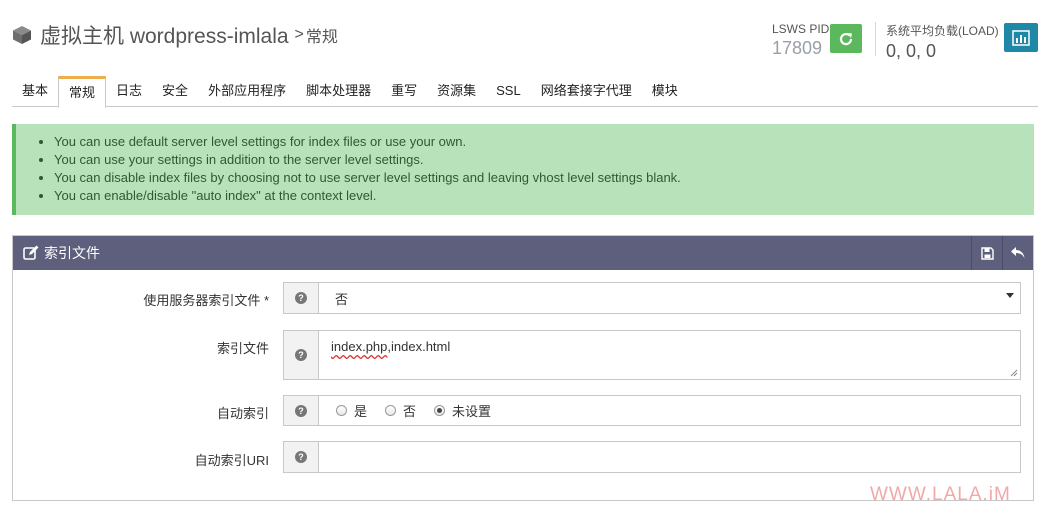  I want to click on tab-rewrite: 重写, so click(404, 91).